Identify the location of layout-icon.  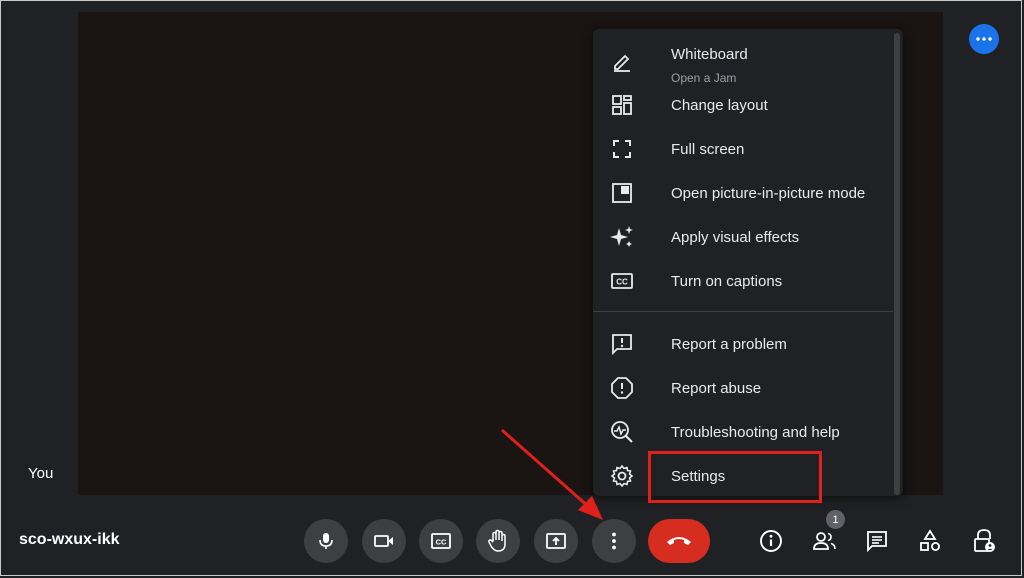
(622, 105).